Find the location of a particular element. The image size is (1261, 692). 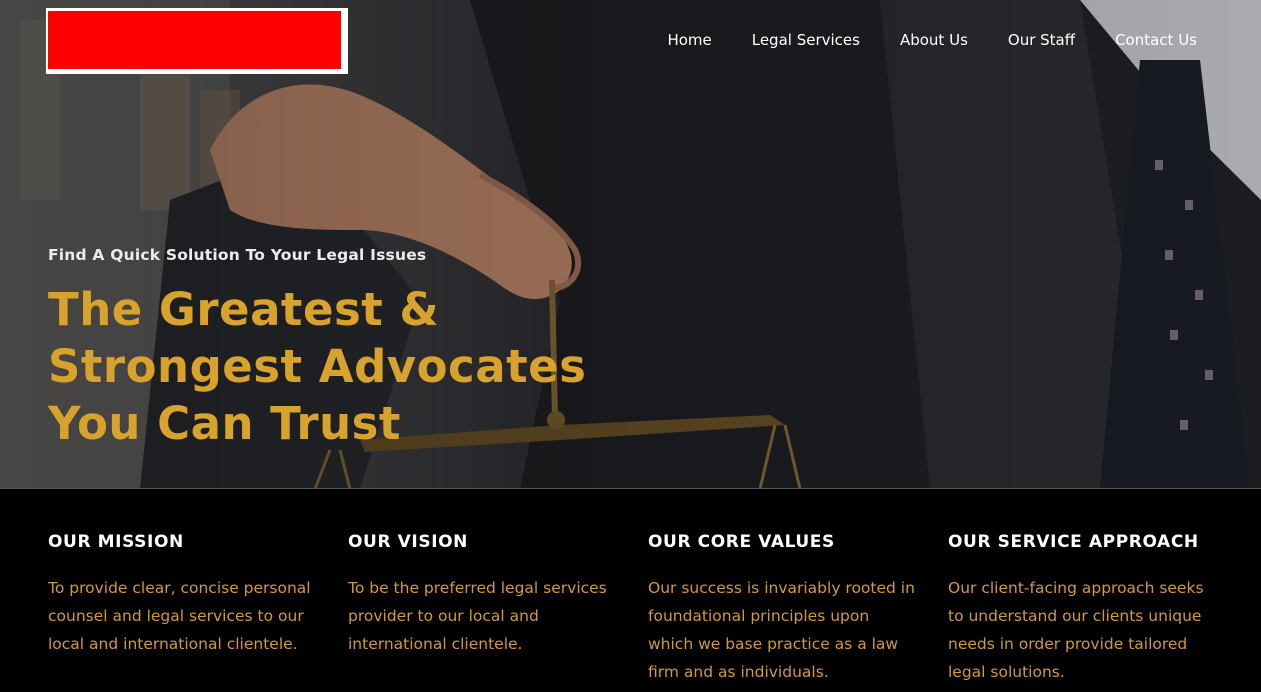

nav-item-contact-us: Contact Us is located at coordinates (1156, 40).